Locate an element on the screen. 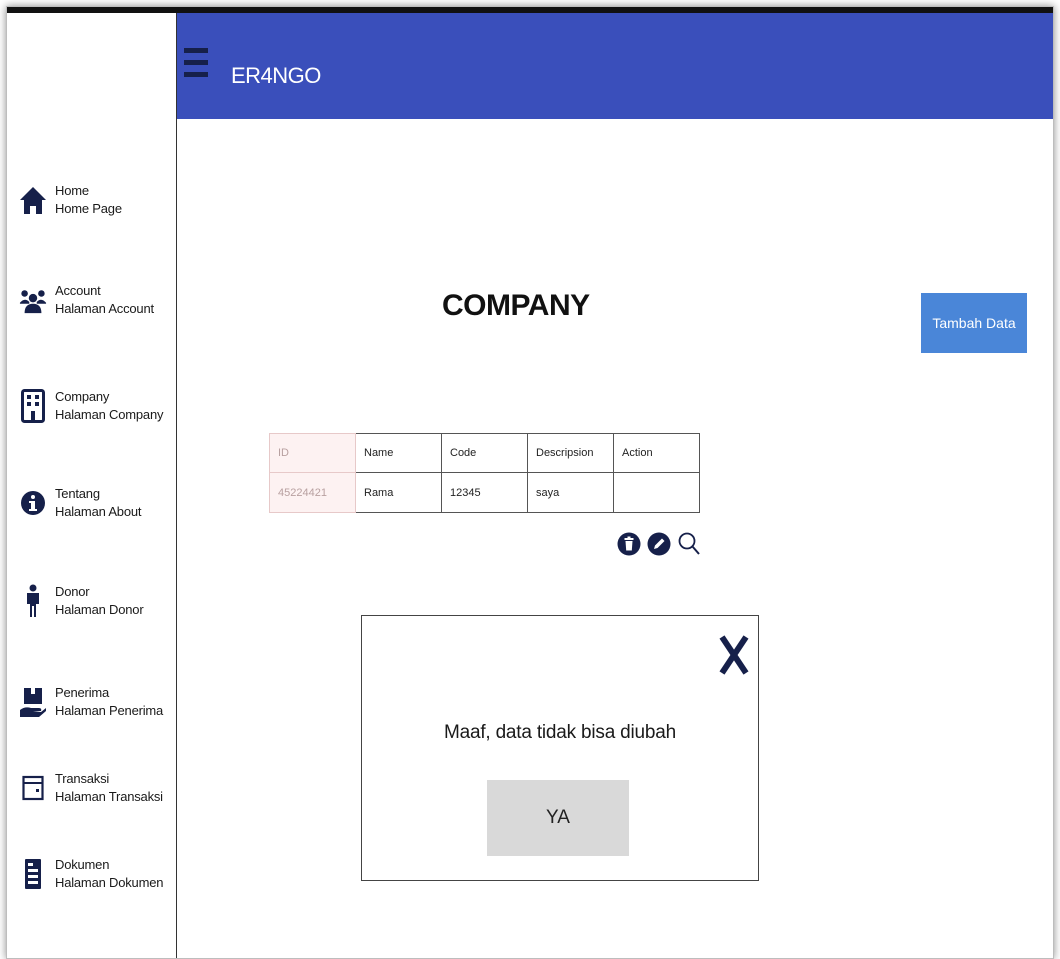 The height and width of the screenshot is (959, 1060). home-icon is located at coordinates (33, 200).